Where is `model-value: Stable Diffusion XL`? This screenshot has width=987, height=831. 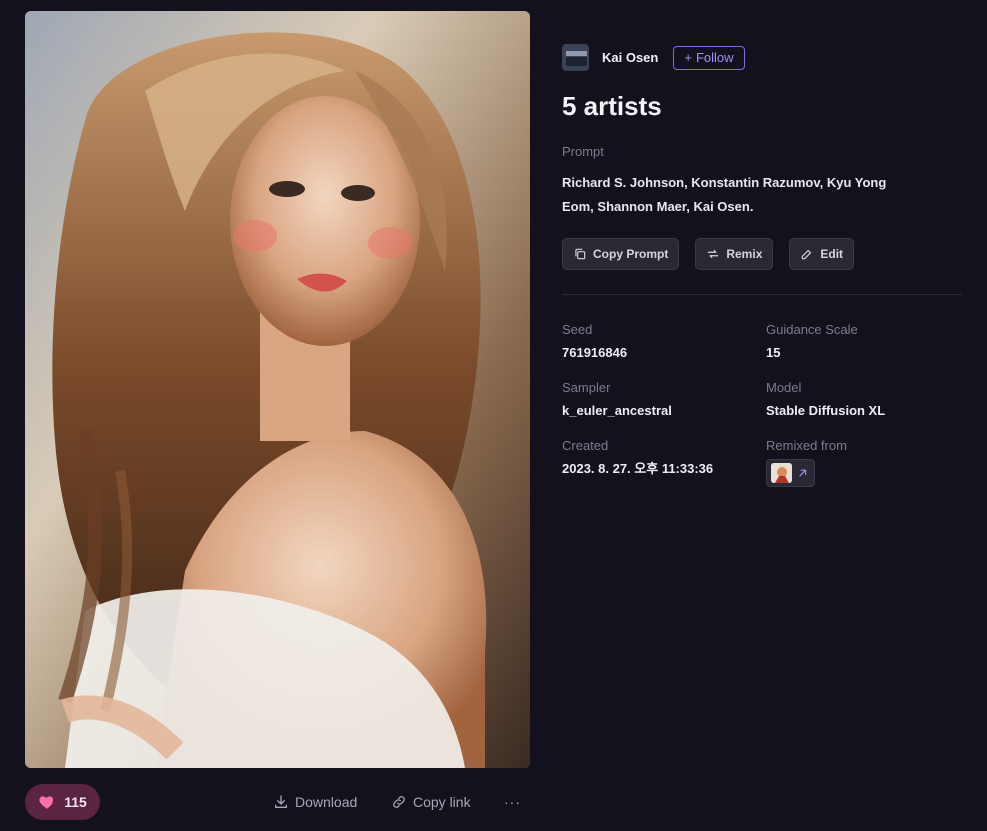 model-value: Stable Diffusion XL is located at coordinates (826, 410).